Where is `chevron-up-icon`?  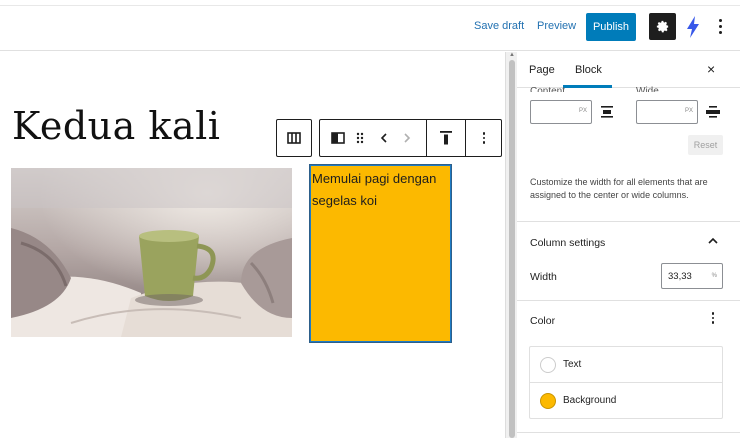 chevron-up-icon is located at coordinates (713, 241).